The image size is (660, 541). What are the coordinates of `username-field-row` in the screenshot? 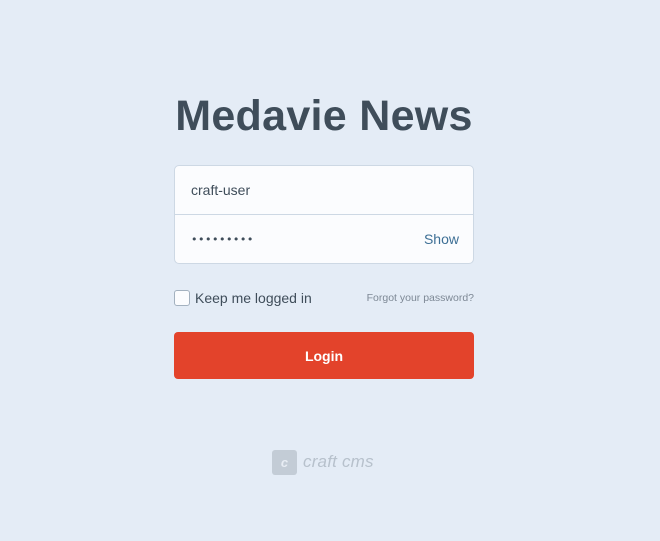 It's located at (324, 190).